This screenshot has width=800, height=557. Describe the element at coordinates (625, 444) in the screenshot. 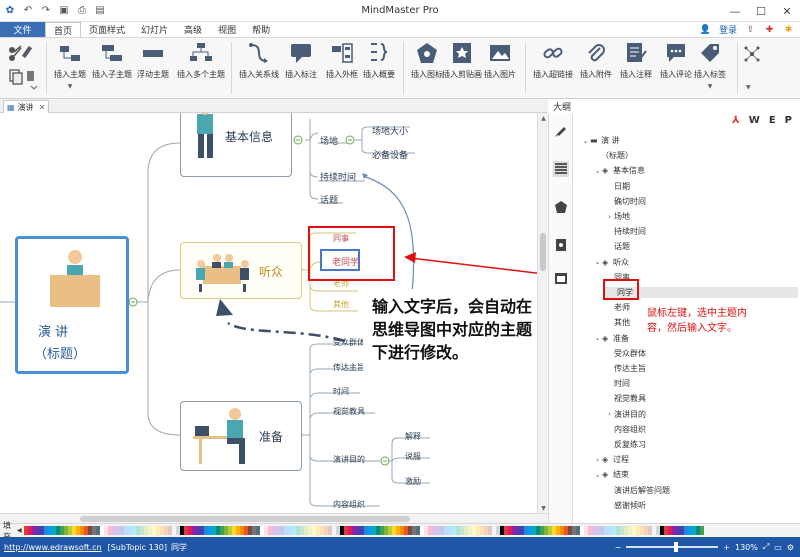

I see `outline-item: 反复练习` at that location.